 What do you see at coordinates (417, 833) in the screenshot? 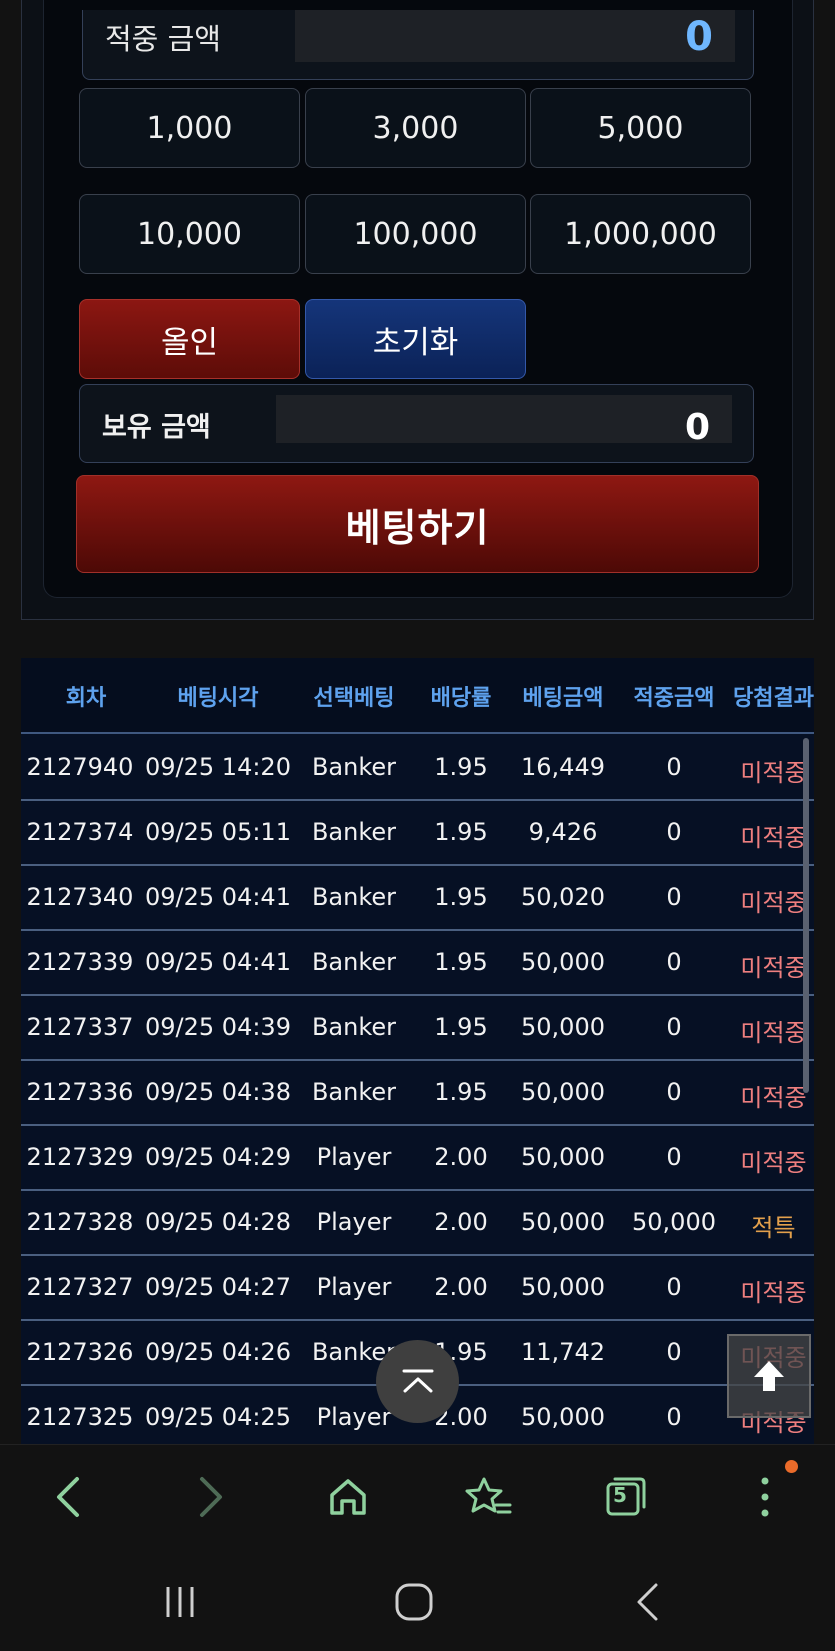
I see `table-row: 2127374 09/25 05:11 Banker 1.95 9,426 0 미적중` at bounding box center [417, 833].